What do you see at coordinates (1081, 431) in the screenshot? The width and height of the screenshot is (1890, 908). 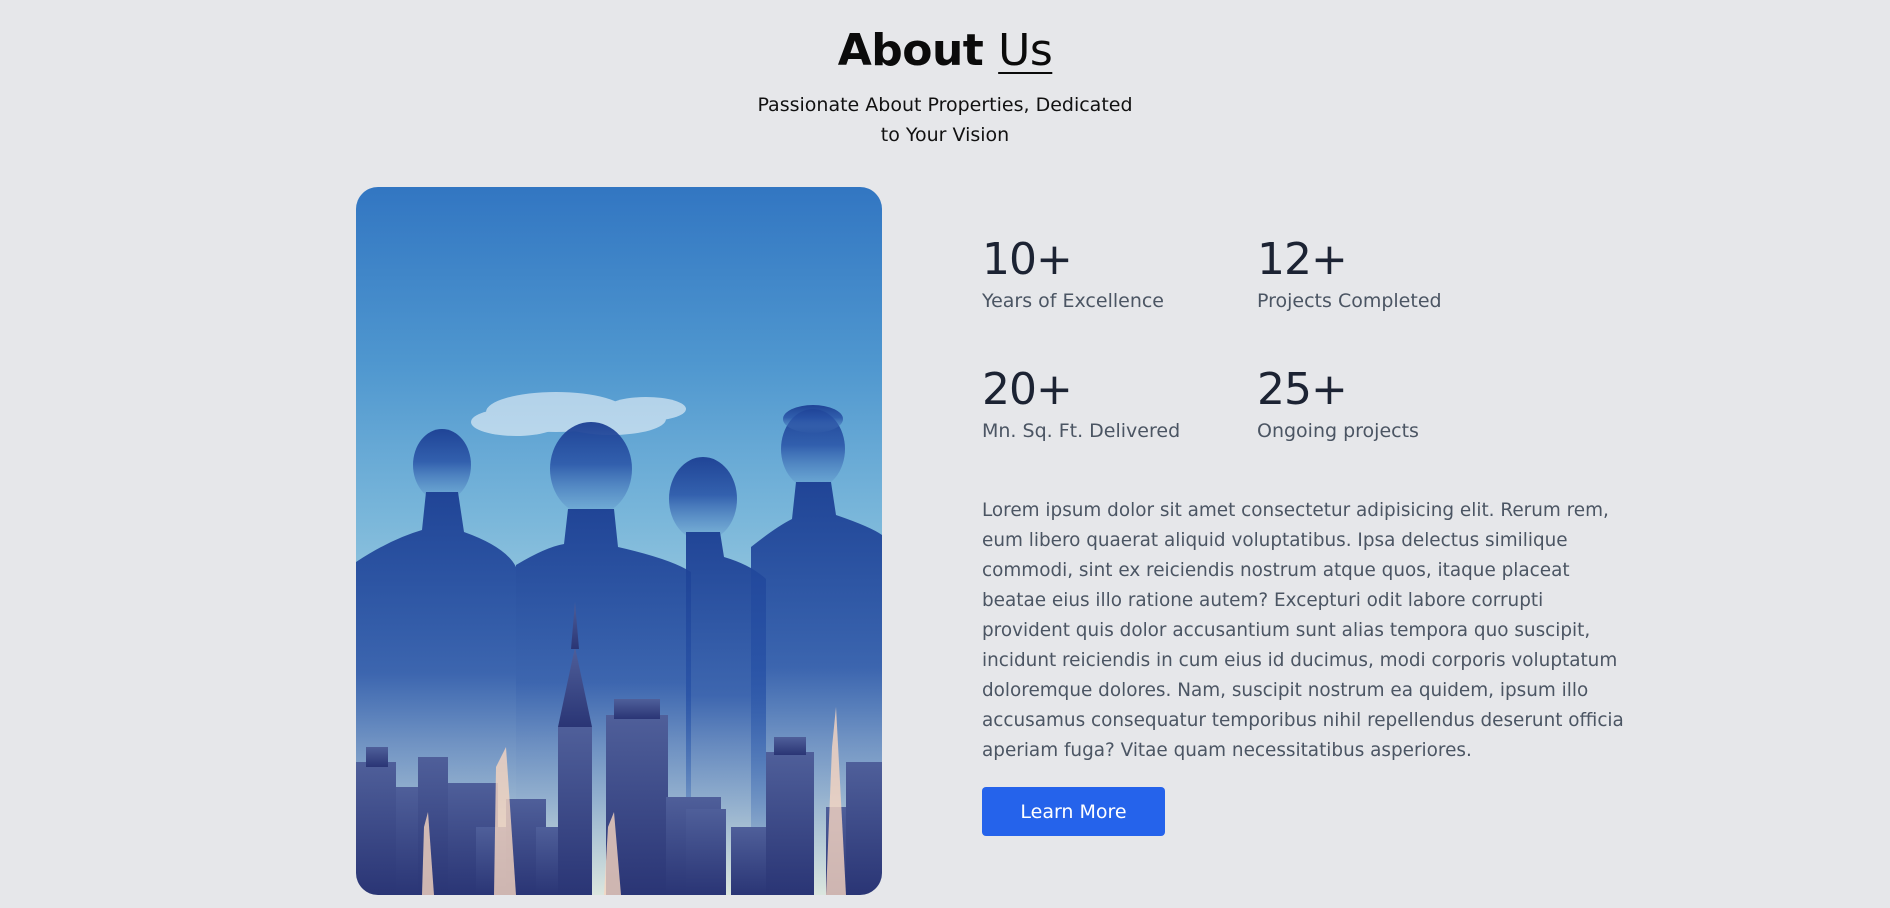 I see `stat-label: Mn. Sq. Ft. Delivered` at bounding box center [1081, 431].